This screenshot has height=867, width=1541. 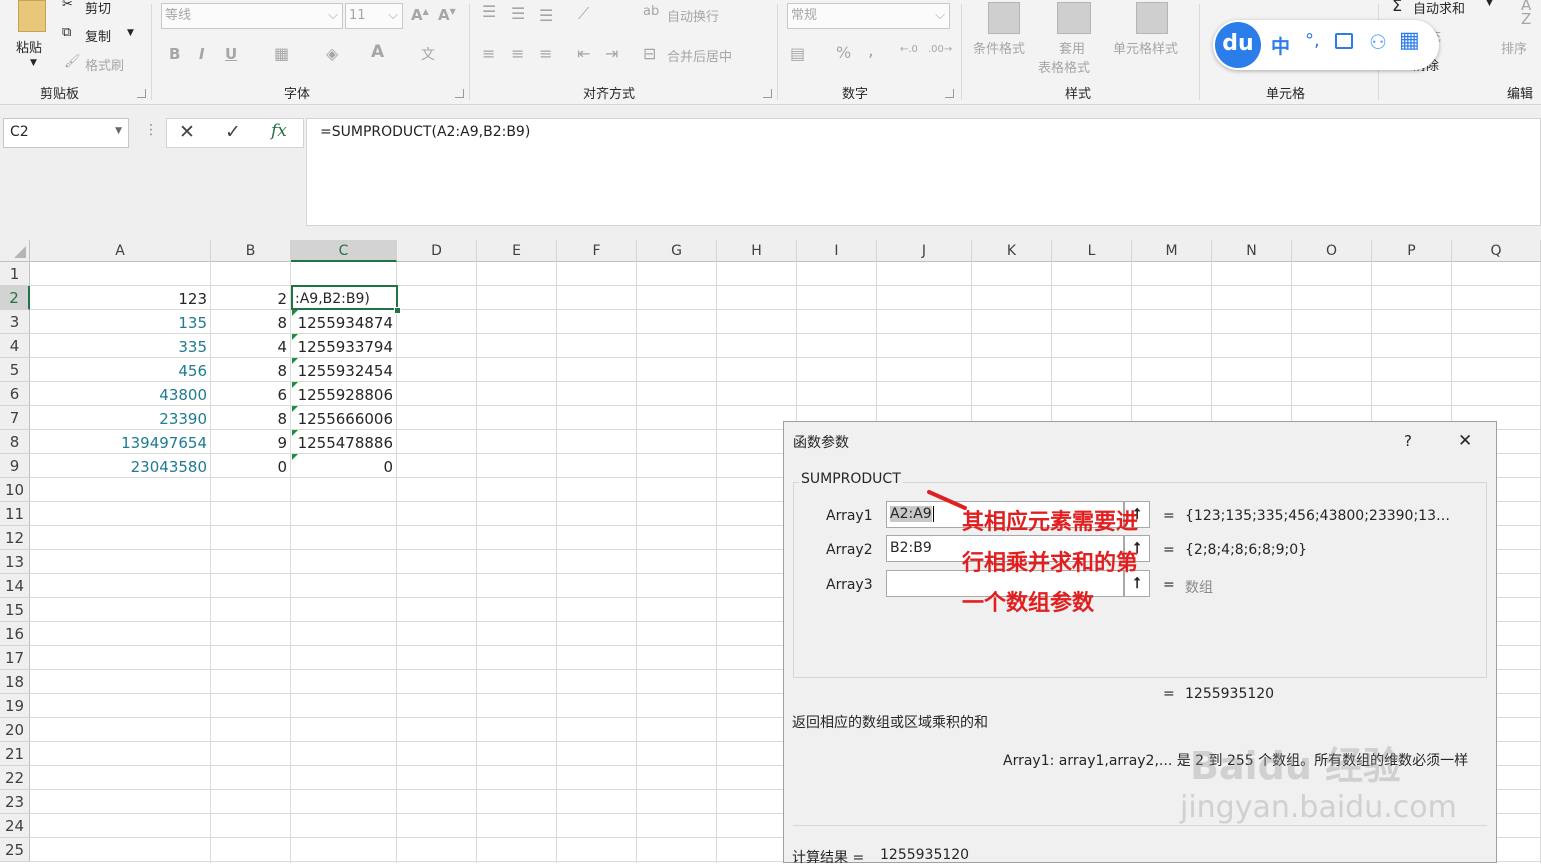 What do you see at coordinates (611, 53) in the screenshot?
I see `increase-indent-icon: ⇥` at bounding box center [611, 53].